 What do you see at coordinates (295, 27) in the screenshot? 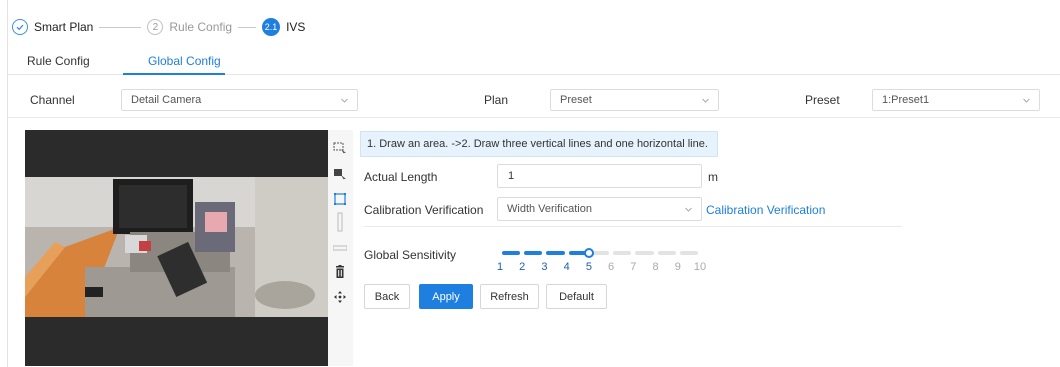
I see `step-label-ivs: IVS` at bounding box center [295, 27].